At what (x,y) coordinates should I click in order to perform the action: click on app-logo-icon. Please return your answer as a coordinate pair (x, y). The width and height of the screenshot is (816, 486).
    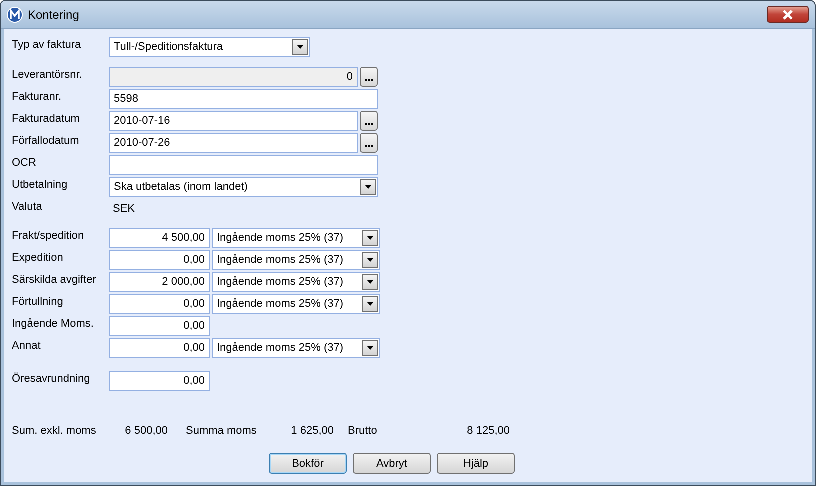
    Looking at the image, I should click on (15, 14).